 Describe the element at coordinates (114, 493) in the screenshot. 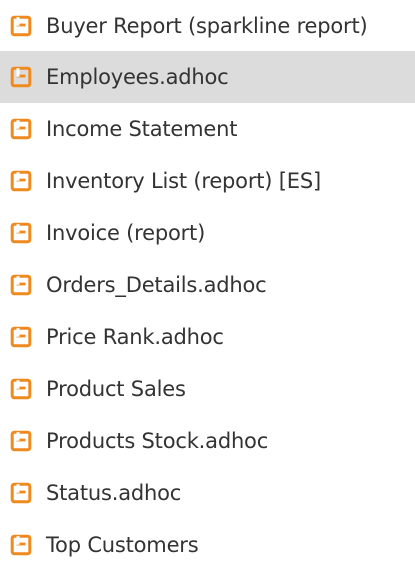

I see `file-item-label: Status.adhoc` at that location.